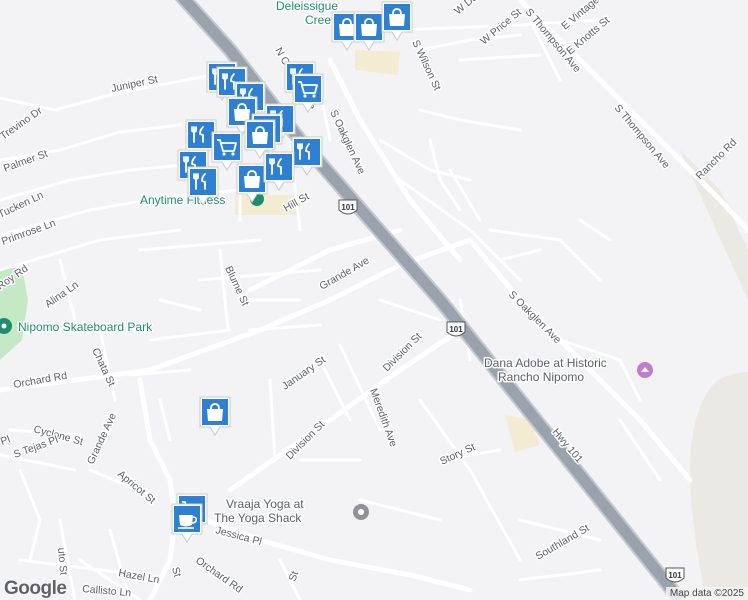 This screenshot has width=748, height=600. Describe the element at coordinates (218, 575) in the screenshot. I see `street-orchard-bottom: Orchard Rd` at that location.